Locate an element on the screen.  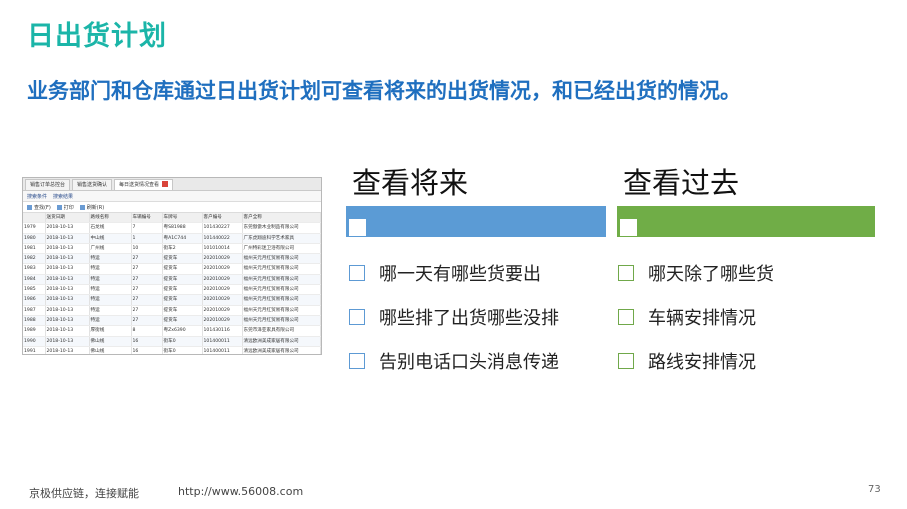
future-bar-square is located at coordinates (357, 227).